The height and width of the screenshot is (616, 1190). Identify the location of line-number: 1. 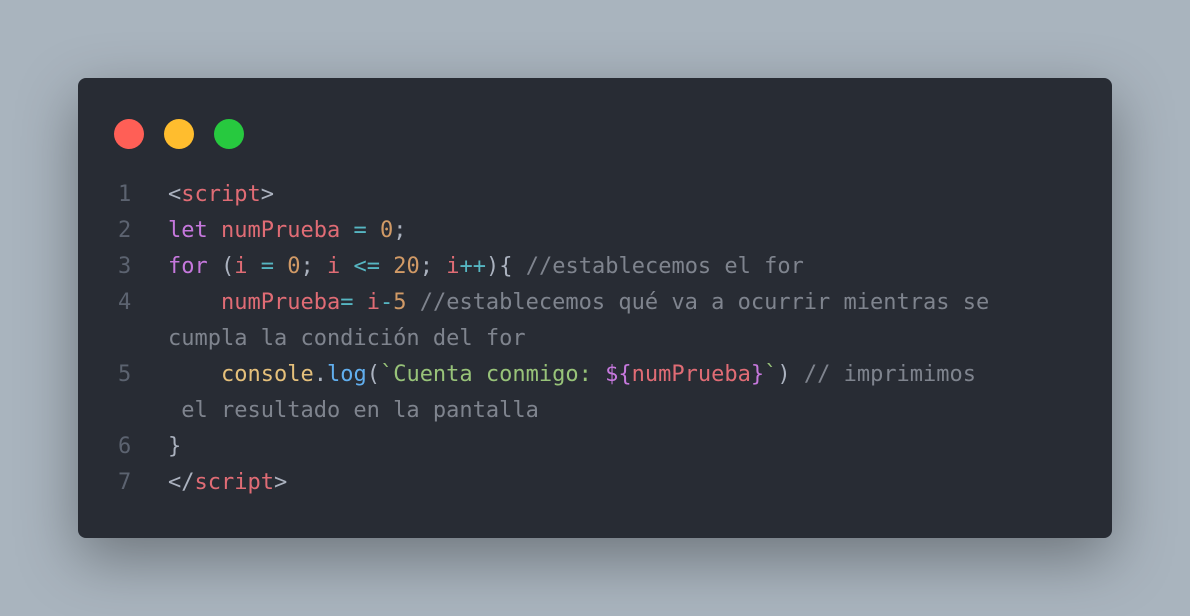
(125, 194).